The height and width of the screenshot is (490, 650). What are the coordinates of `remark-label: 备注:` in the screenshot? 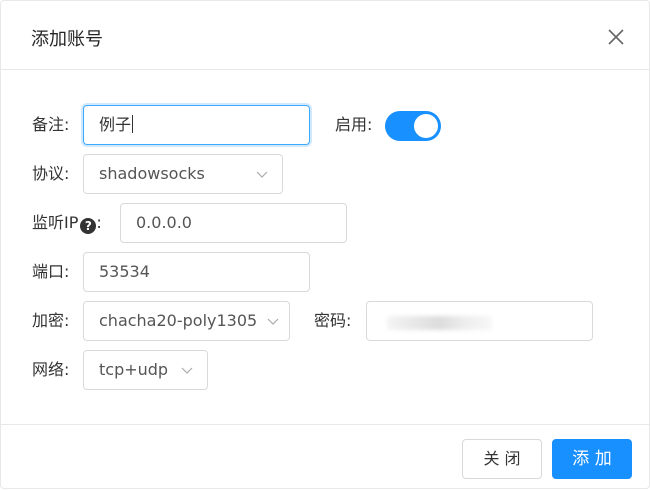 It's located at (51, 124).